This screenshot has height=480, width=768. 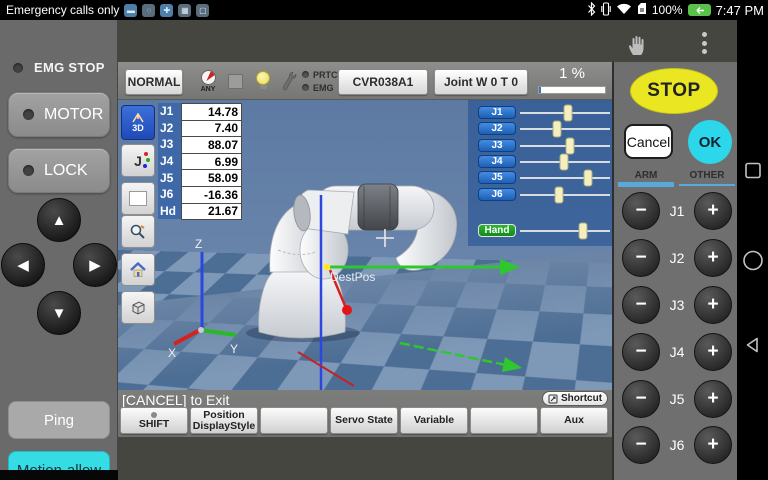 I want to click on joint-label: J2, so click(x=169, y=128).